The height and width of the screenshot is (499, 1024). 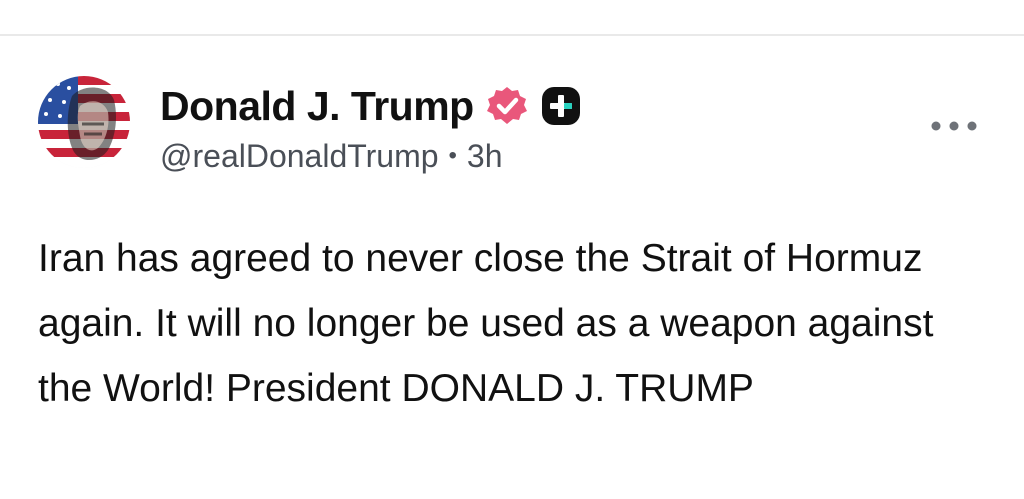 I want to click on avatar, so click(x=84, y=122).